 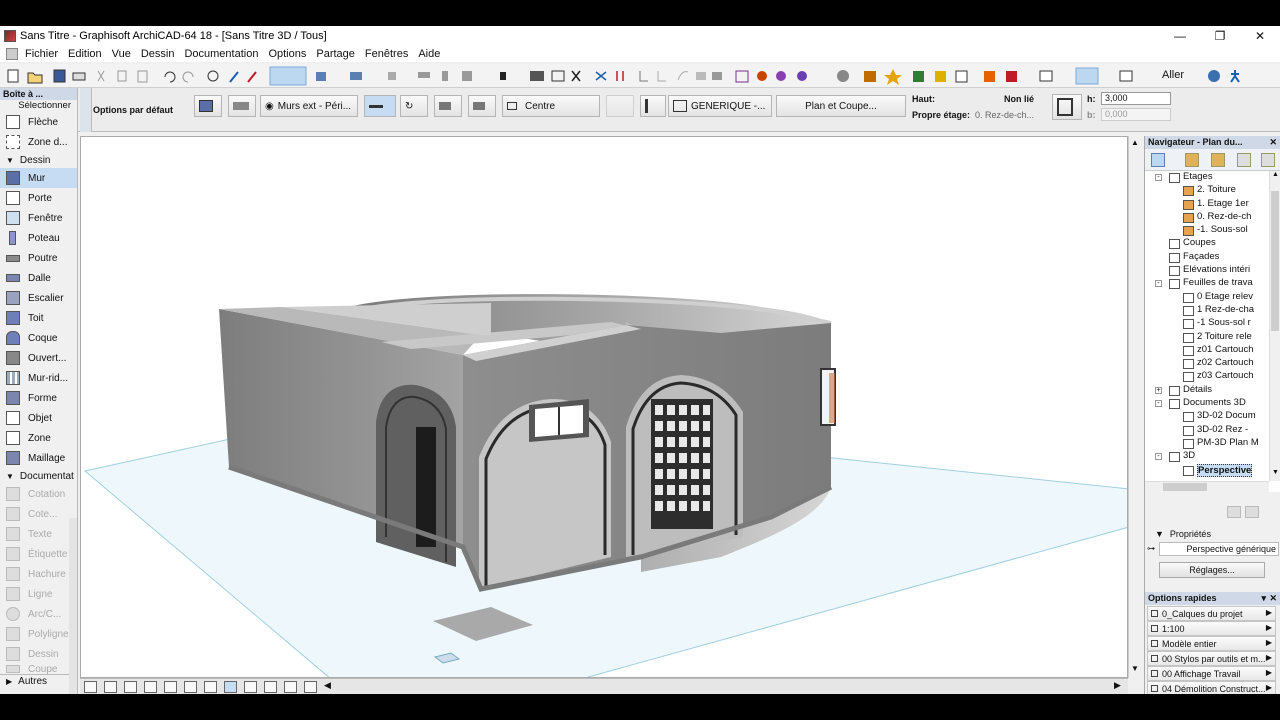 I want to click on navigator-tree-item: 1. Etage 1er, so click(x=1207, y=204).